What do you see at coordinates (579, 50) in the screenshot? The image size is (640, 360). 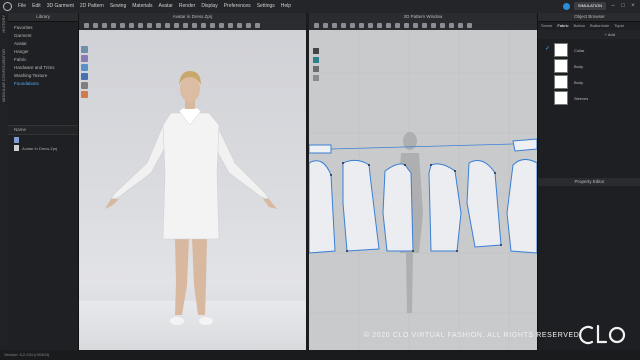 I see `fabric-label: Collar` at bounding box center [579, 50].